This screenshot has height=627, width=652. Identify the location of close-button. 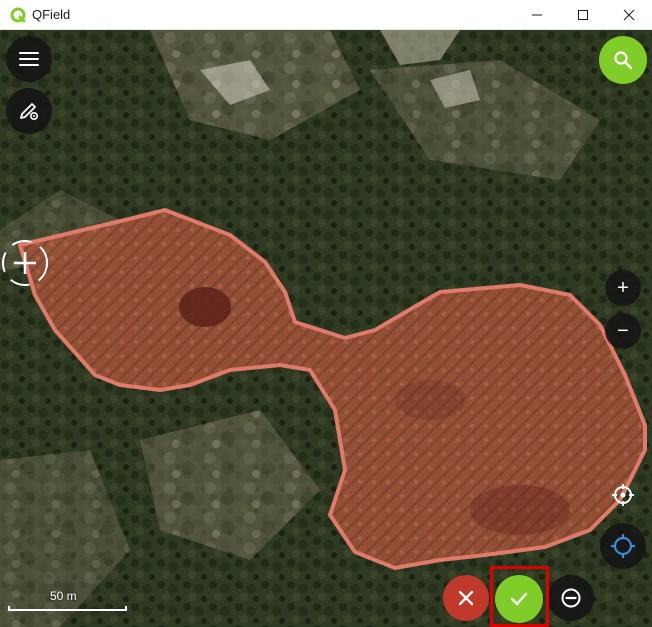
(629, 15).